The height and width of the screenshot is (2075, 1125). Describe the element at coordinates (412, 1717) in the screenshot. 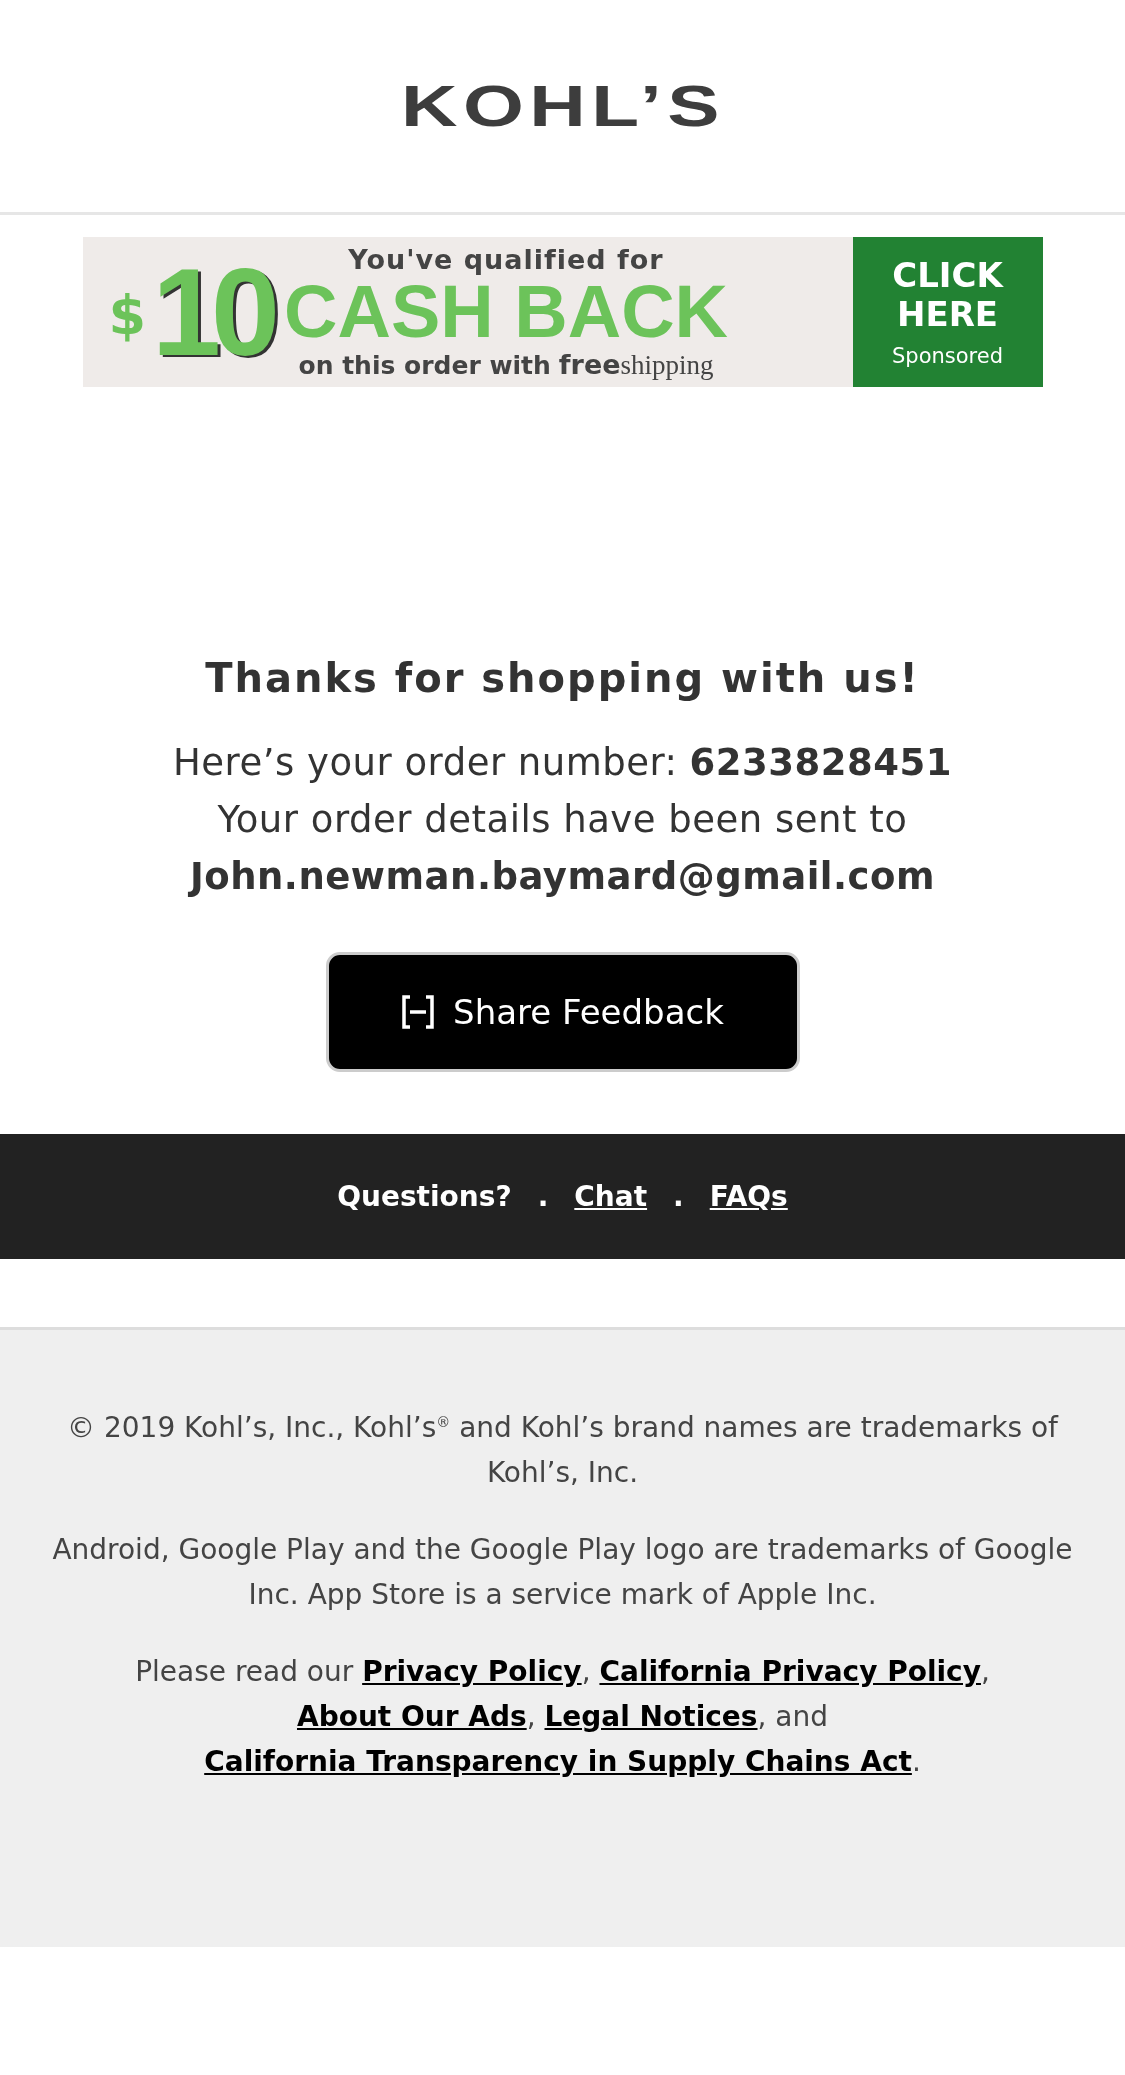

I see `legal-link: About Our Ads` at that location.